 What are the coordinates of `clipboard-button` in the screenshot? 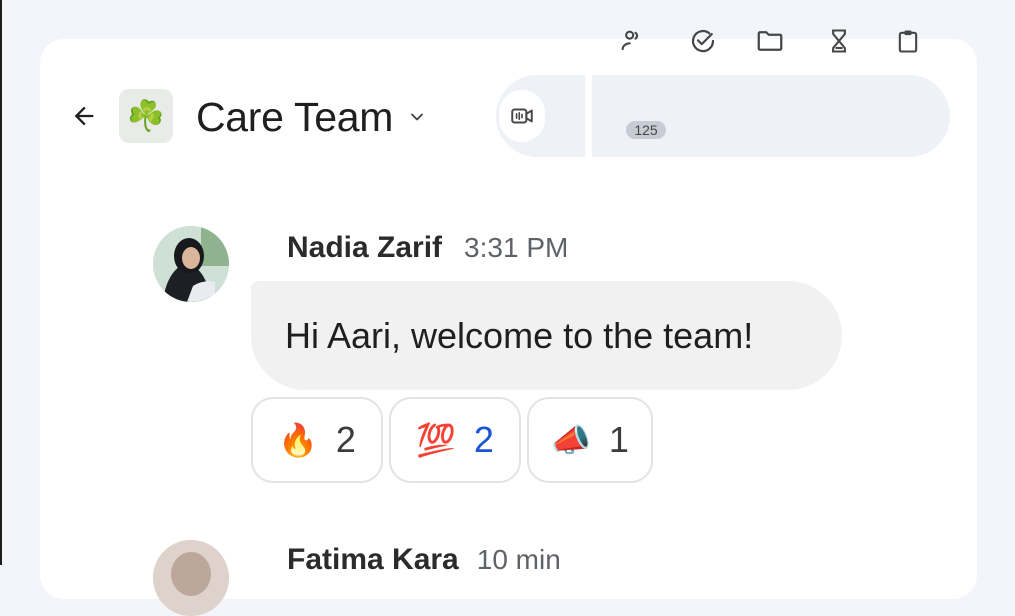 It's located at (908, 41).